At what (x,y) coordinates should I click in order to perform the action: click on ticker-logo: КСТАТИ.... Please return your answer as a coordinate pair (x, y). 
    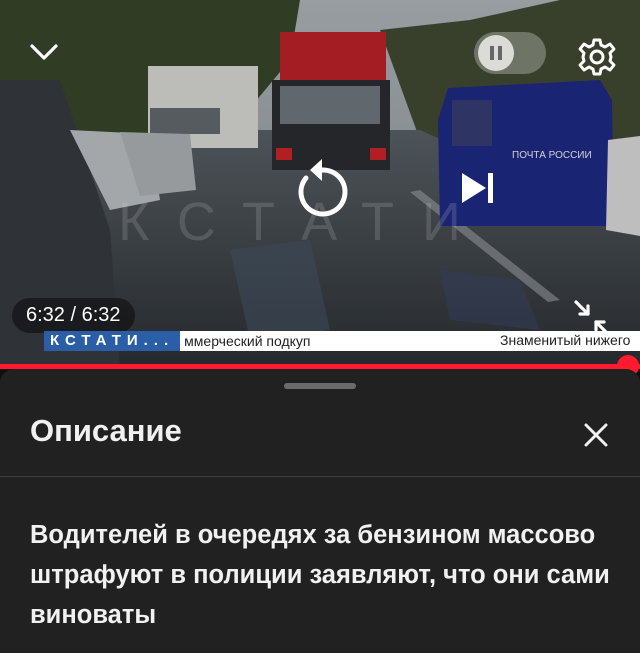
    Looking at the image, I should click on (112, 341).